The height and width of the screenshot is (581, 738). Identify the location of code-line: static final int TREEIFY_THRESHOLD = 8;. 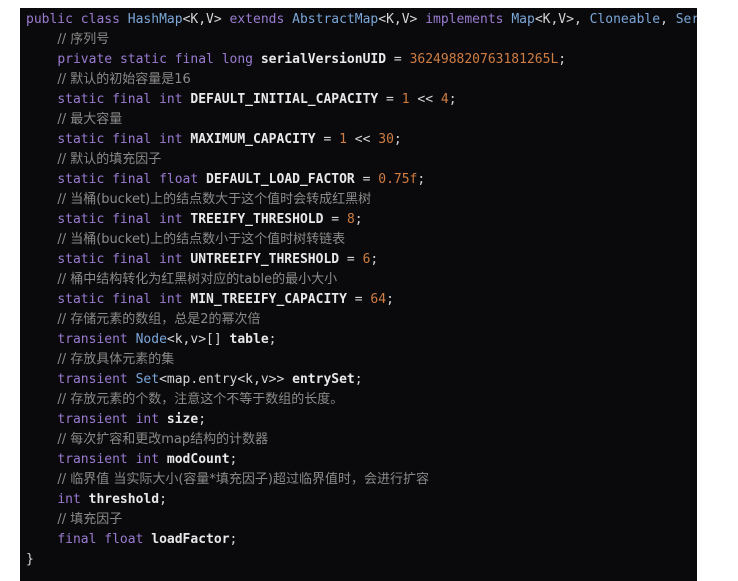
(358, 220).